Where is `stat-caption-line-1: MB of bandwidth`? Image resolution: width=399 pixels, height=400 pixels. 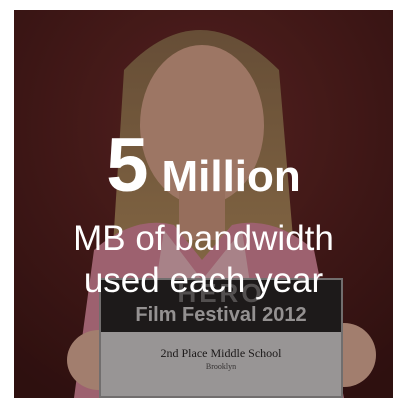
stat-caption-line-1: MB of bandwidth is located at coordinates (203, 238).